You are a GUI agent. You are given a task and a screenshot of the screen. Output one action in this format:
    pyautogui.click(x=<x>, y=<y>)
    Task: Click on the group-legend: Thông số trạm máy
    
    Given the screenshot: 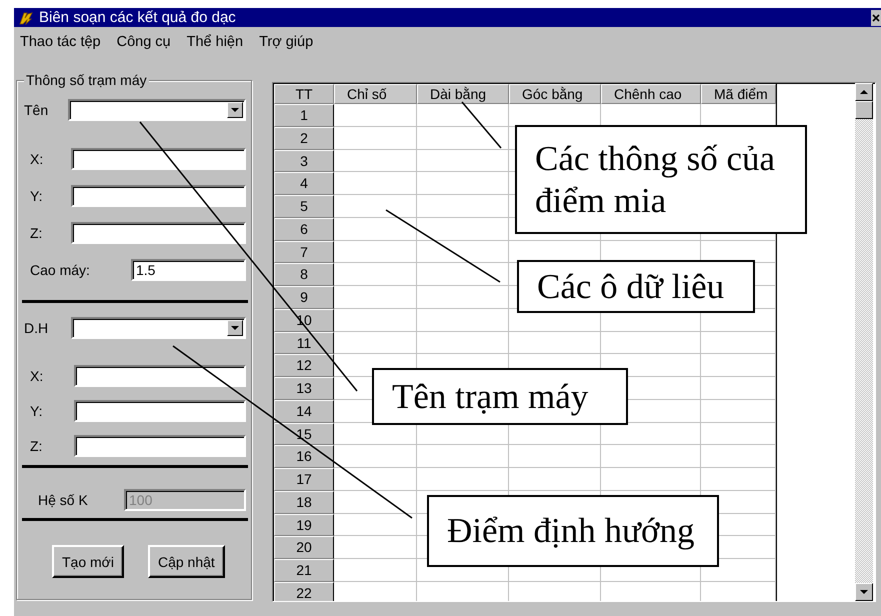 What is the action you would take?
    pyautogui.click(x=86, y=80)
    